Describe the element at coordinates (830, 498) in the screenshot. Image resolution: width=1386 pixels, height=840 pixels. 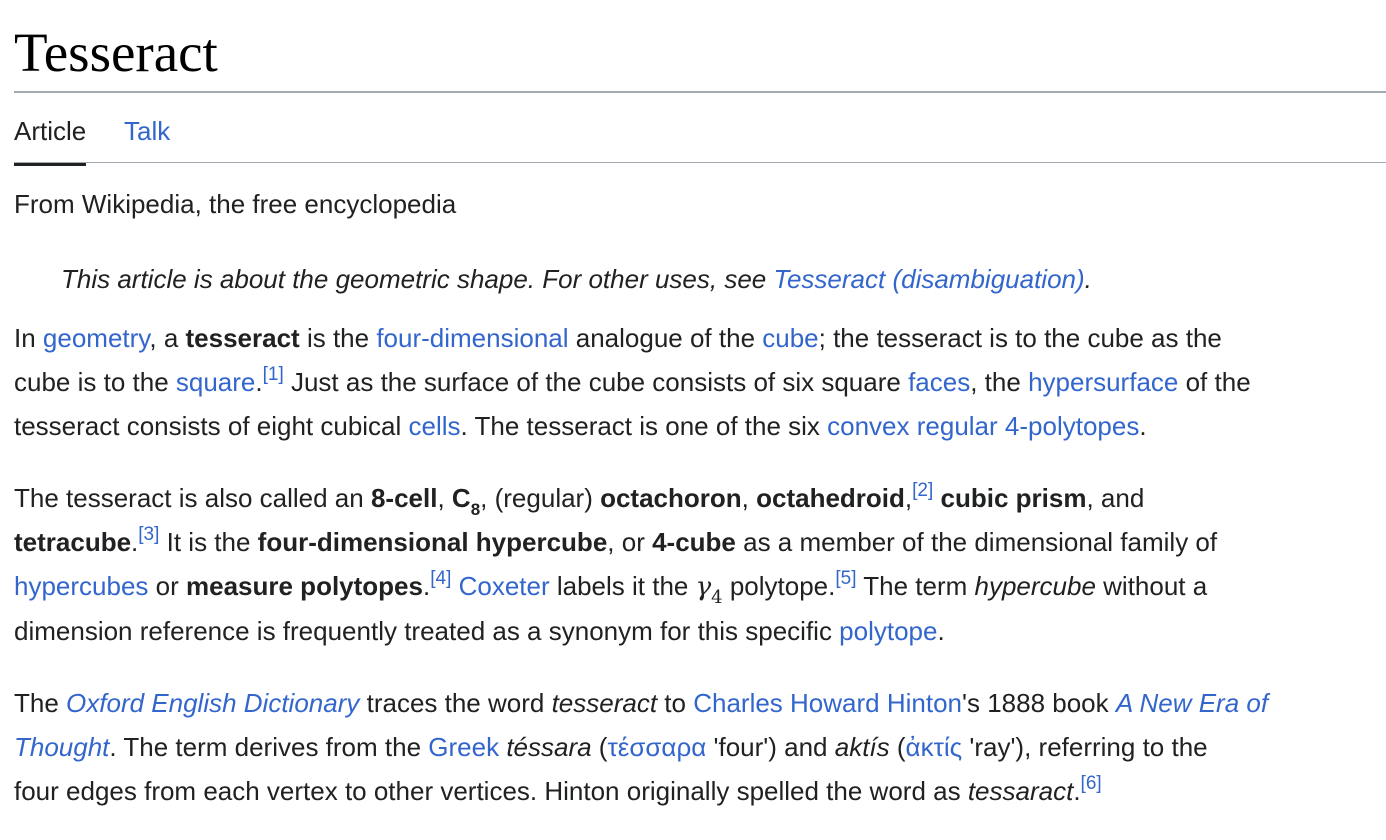
I see `term-octahedroid: octahedroid` at that location.